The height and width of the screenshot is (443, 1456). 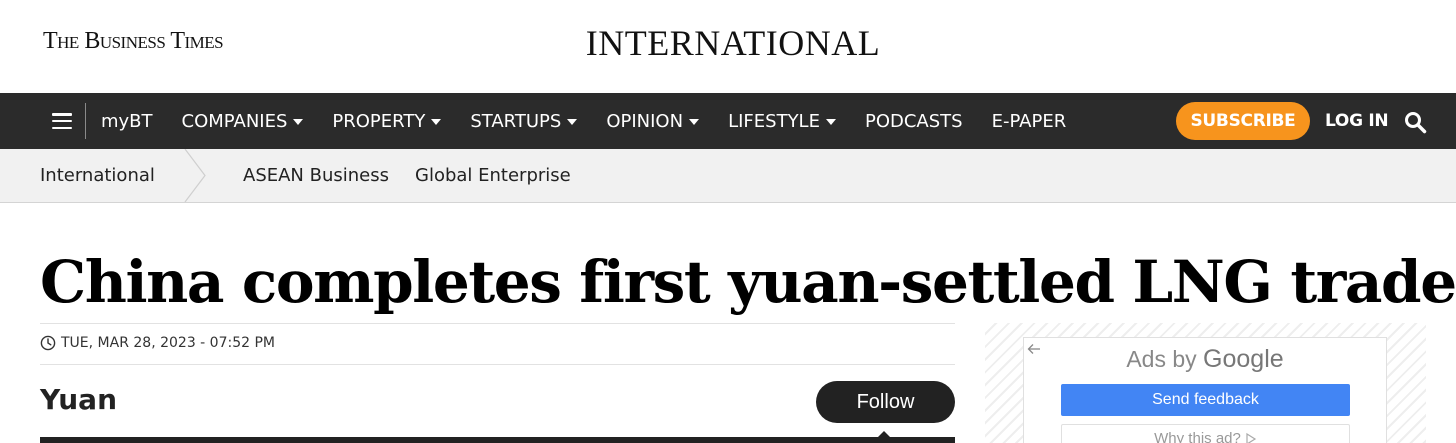 I want to click on ad-choices-icon, so click(x=1251, y=437).